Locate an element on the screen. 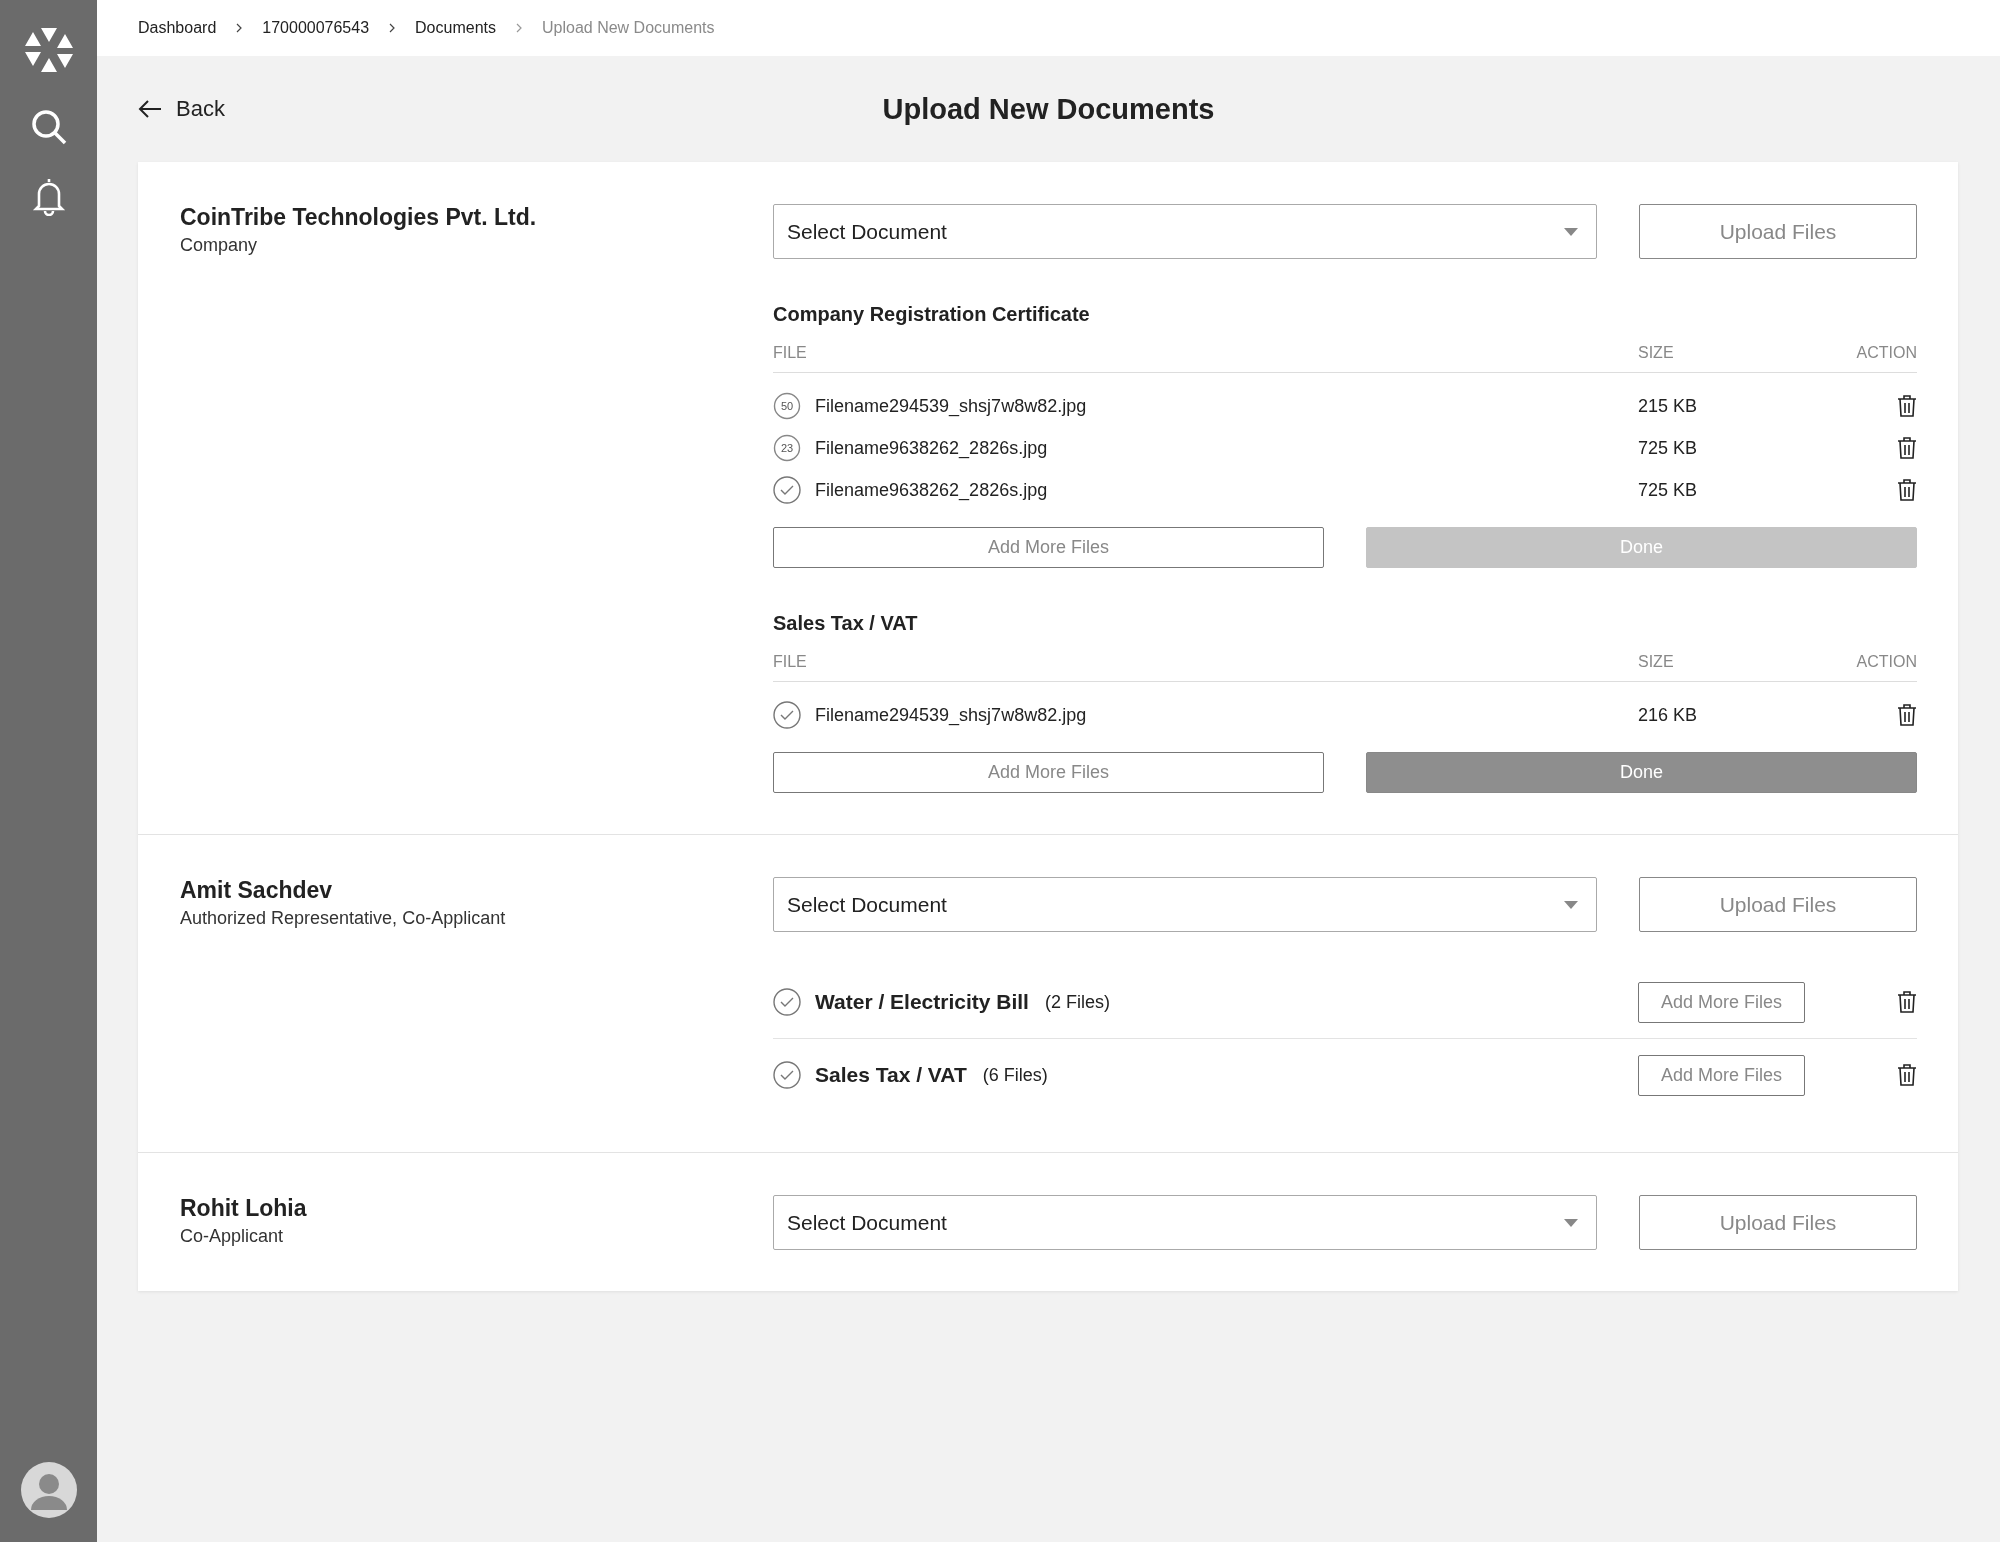 The image size is (2000, 1542). breadcrumb-link: Dashboard is located at coordinates (177, 28).